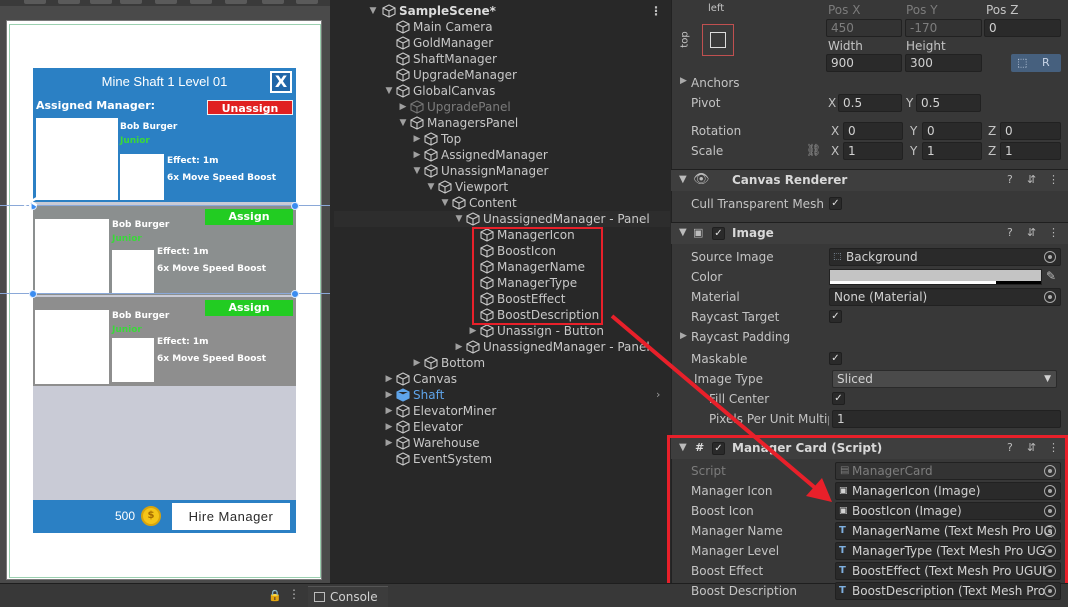 The width and height of the screenshot is (1068, 607). I want to click on fill-center-checkbox: ✓, so click(838, 398).